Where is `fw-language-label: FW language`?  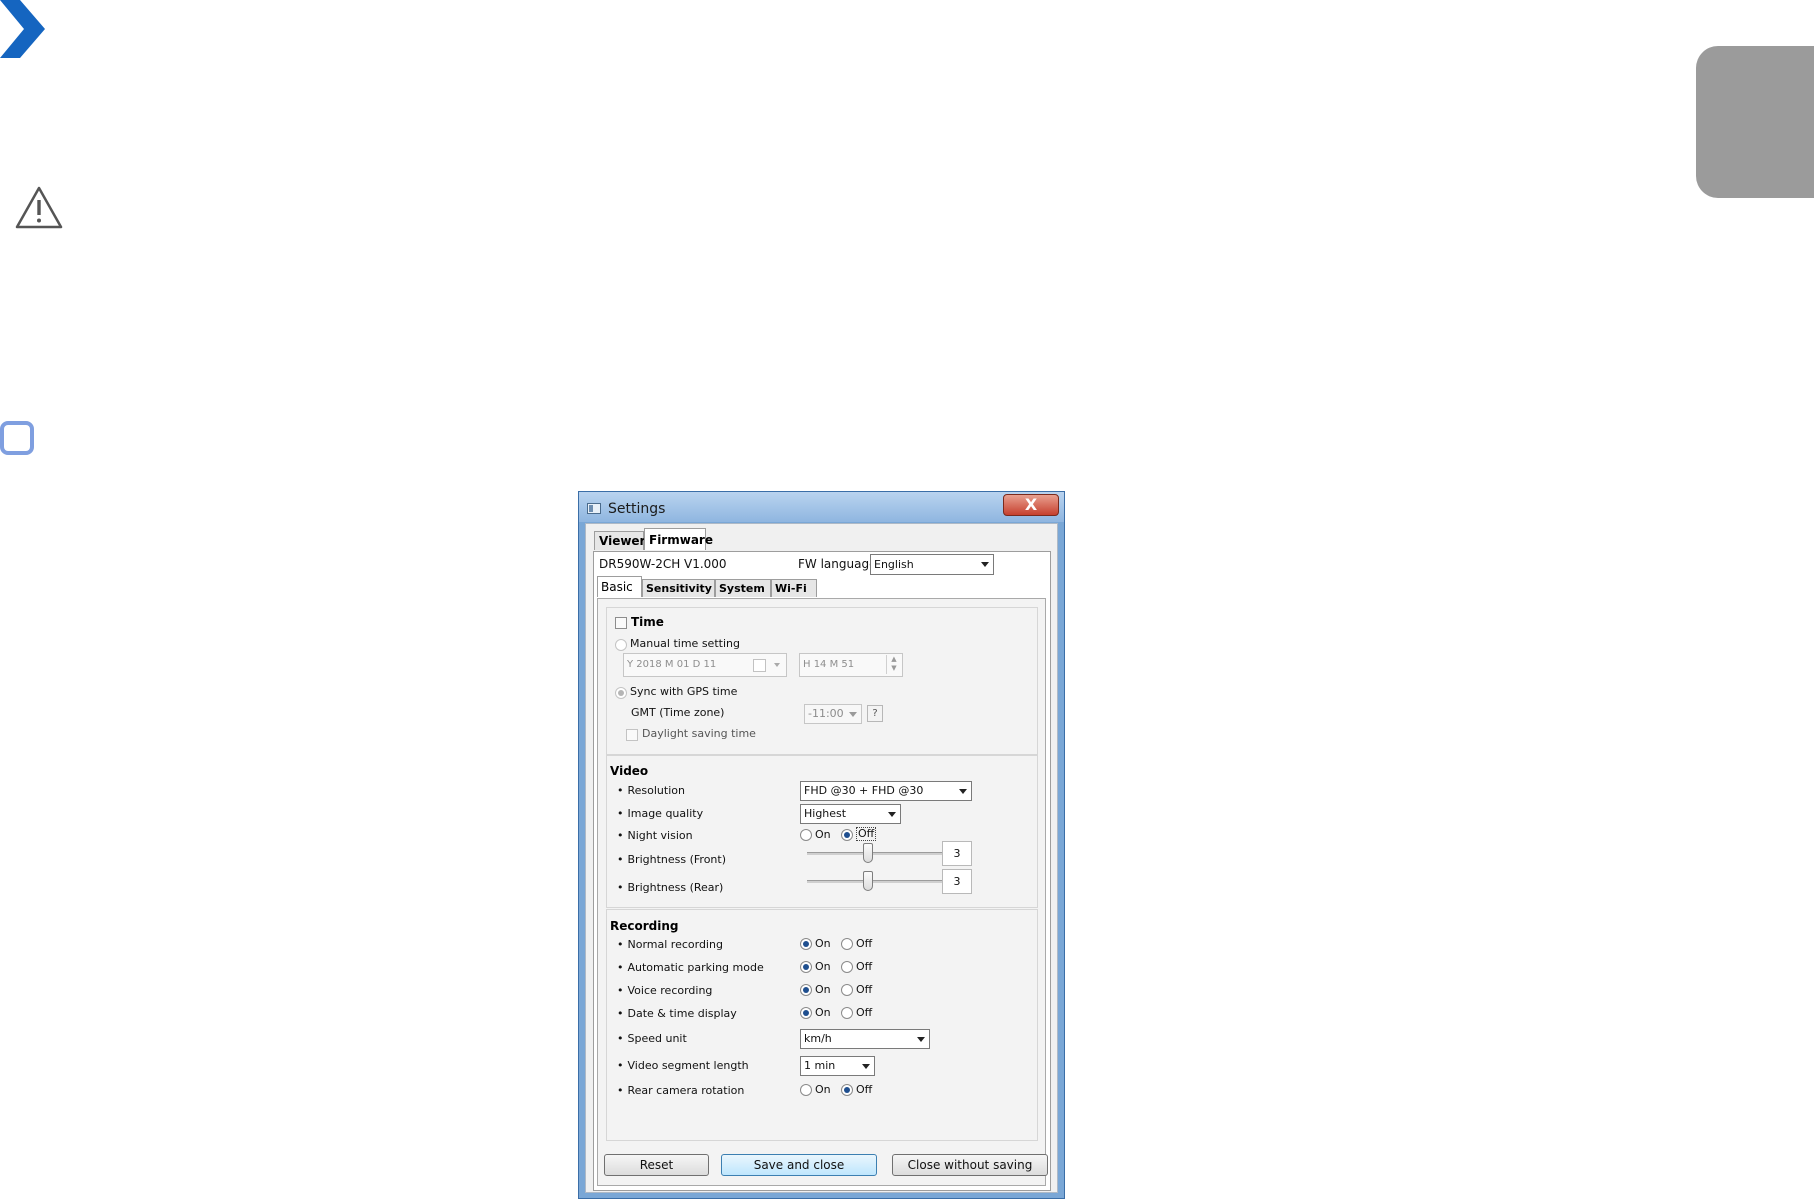 fw-language-label: FW language is located at coordinates (837, 564).